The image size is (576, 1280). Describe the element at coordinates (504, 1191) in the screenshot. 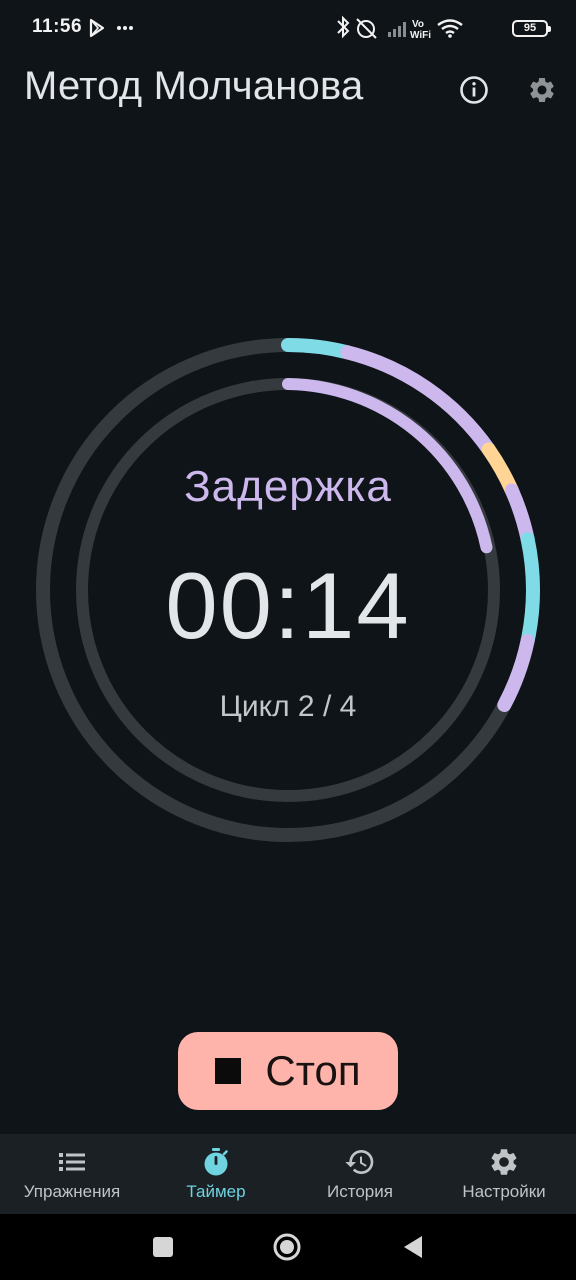

I see `nav-label-settings: Настройки` at that location.